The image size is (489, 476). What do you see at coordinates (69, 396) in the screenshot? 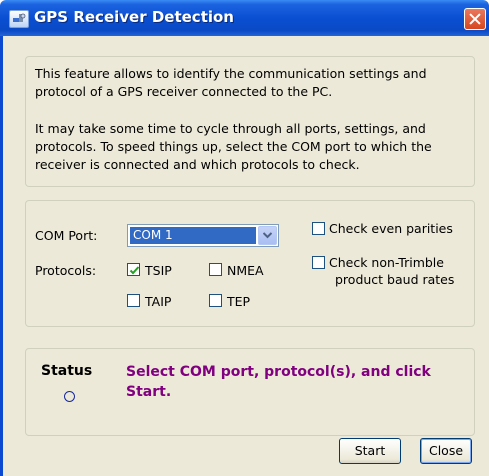
I see `status-indicator-icon` at bounding box center [69, 396].